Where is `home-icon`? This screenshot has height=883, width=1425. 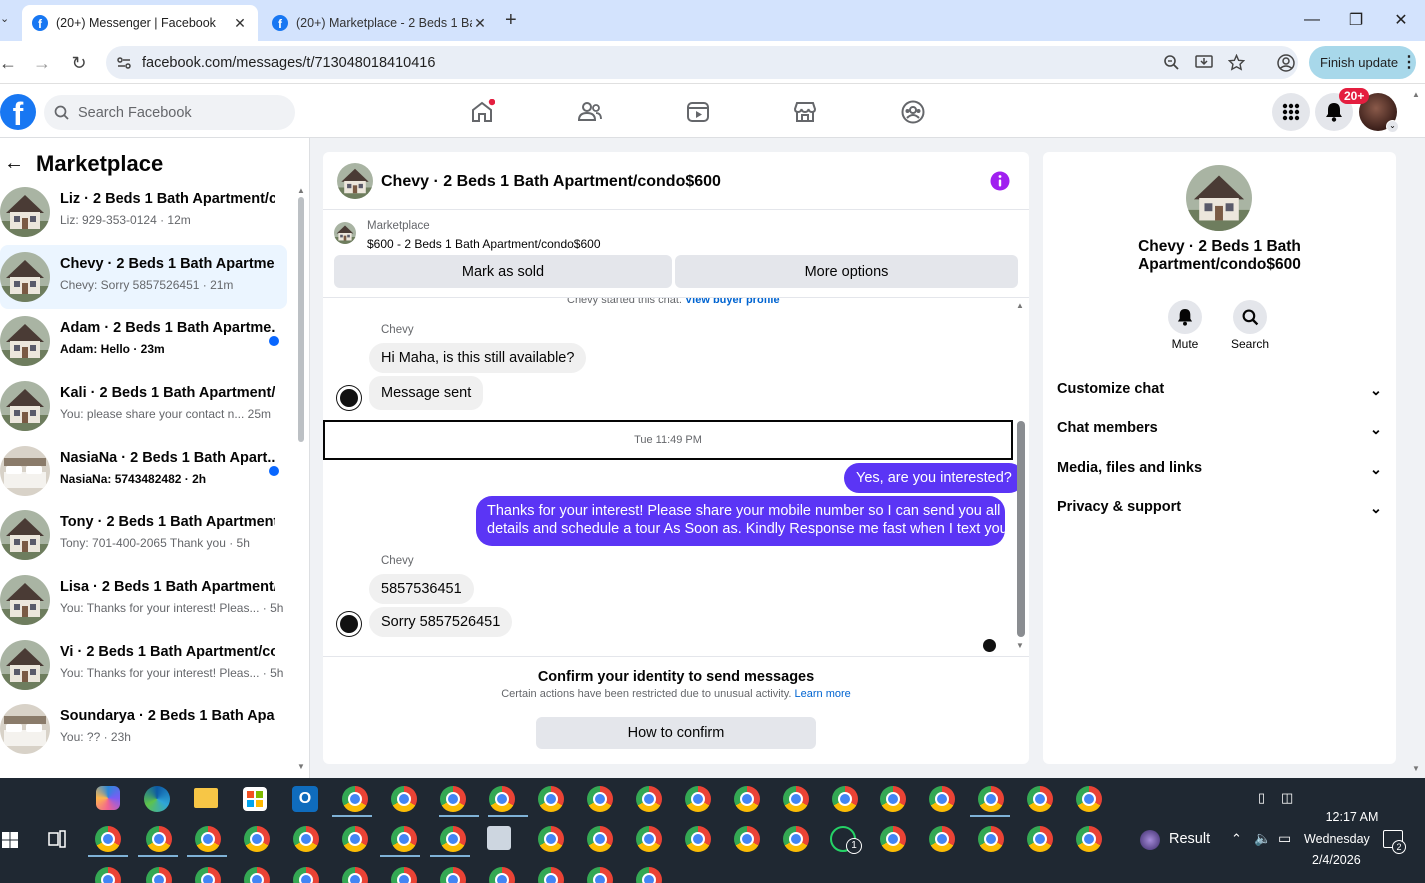 home-icon is located at coordinates (482, 112).